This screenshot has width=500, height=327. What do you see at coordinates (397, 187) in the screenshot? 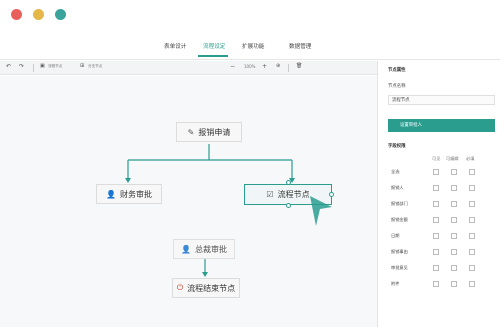
I see `perm-row-label: 报销人` at bounding box center [397, 187].